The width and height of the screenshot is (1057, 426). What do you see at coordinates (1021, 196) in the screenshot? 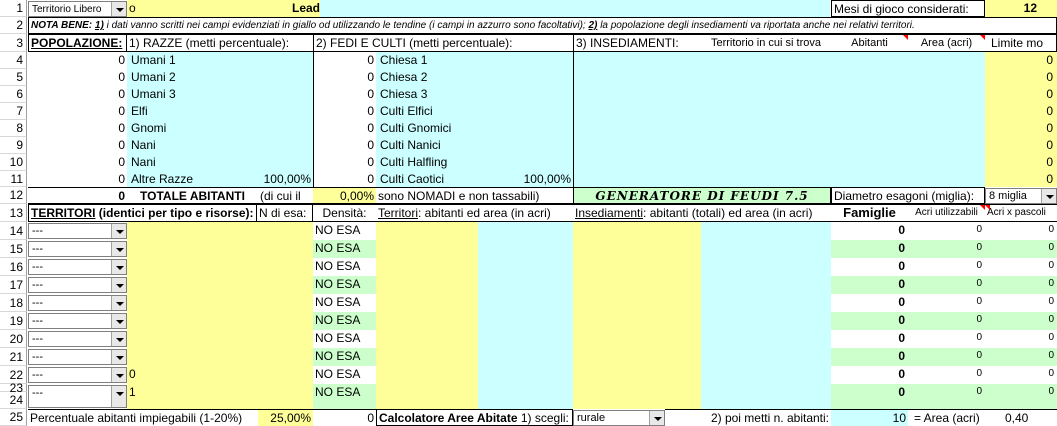
I see `hex-diameter-dropdown: 8 miglia` at bounding box center [1021, 196].